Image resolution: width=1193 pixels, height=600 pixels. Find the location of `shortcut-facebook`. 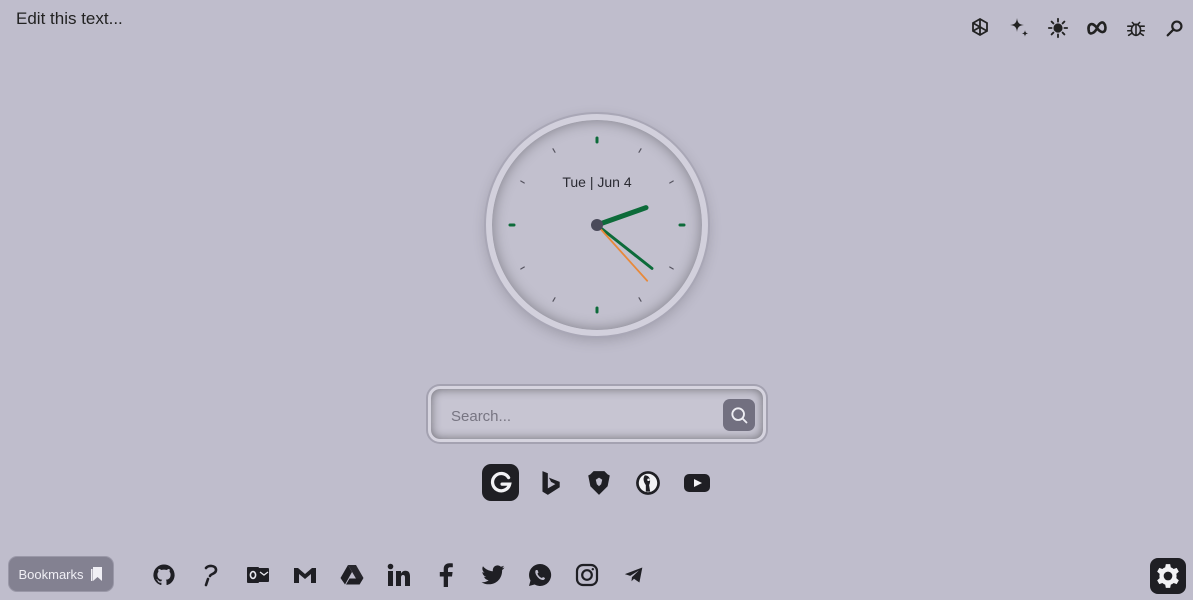

shortcut-facebook is located at coordinates (445, 574).